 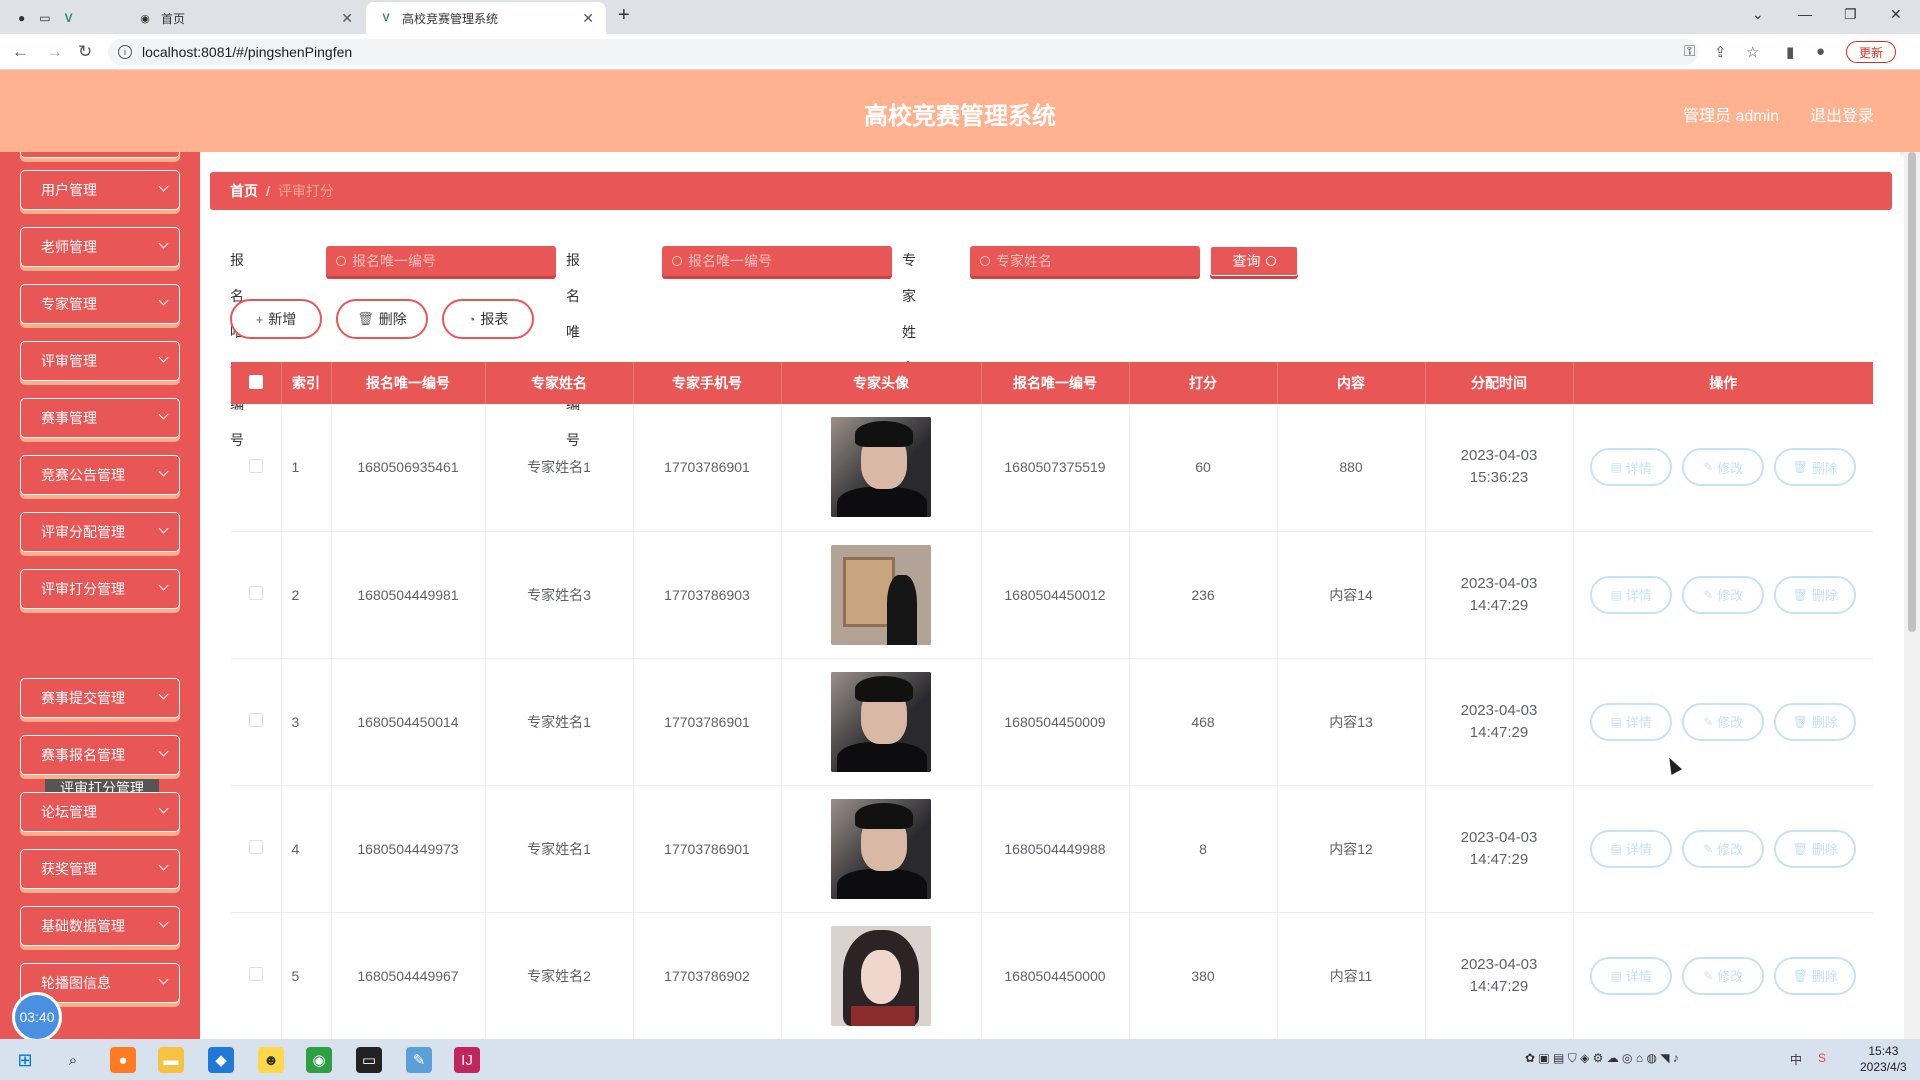 What do you see at coordinates (100, 190) in the screenshot?
I see `sidebar-item-user: 用户管理` at bounding box center [100, 190].